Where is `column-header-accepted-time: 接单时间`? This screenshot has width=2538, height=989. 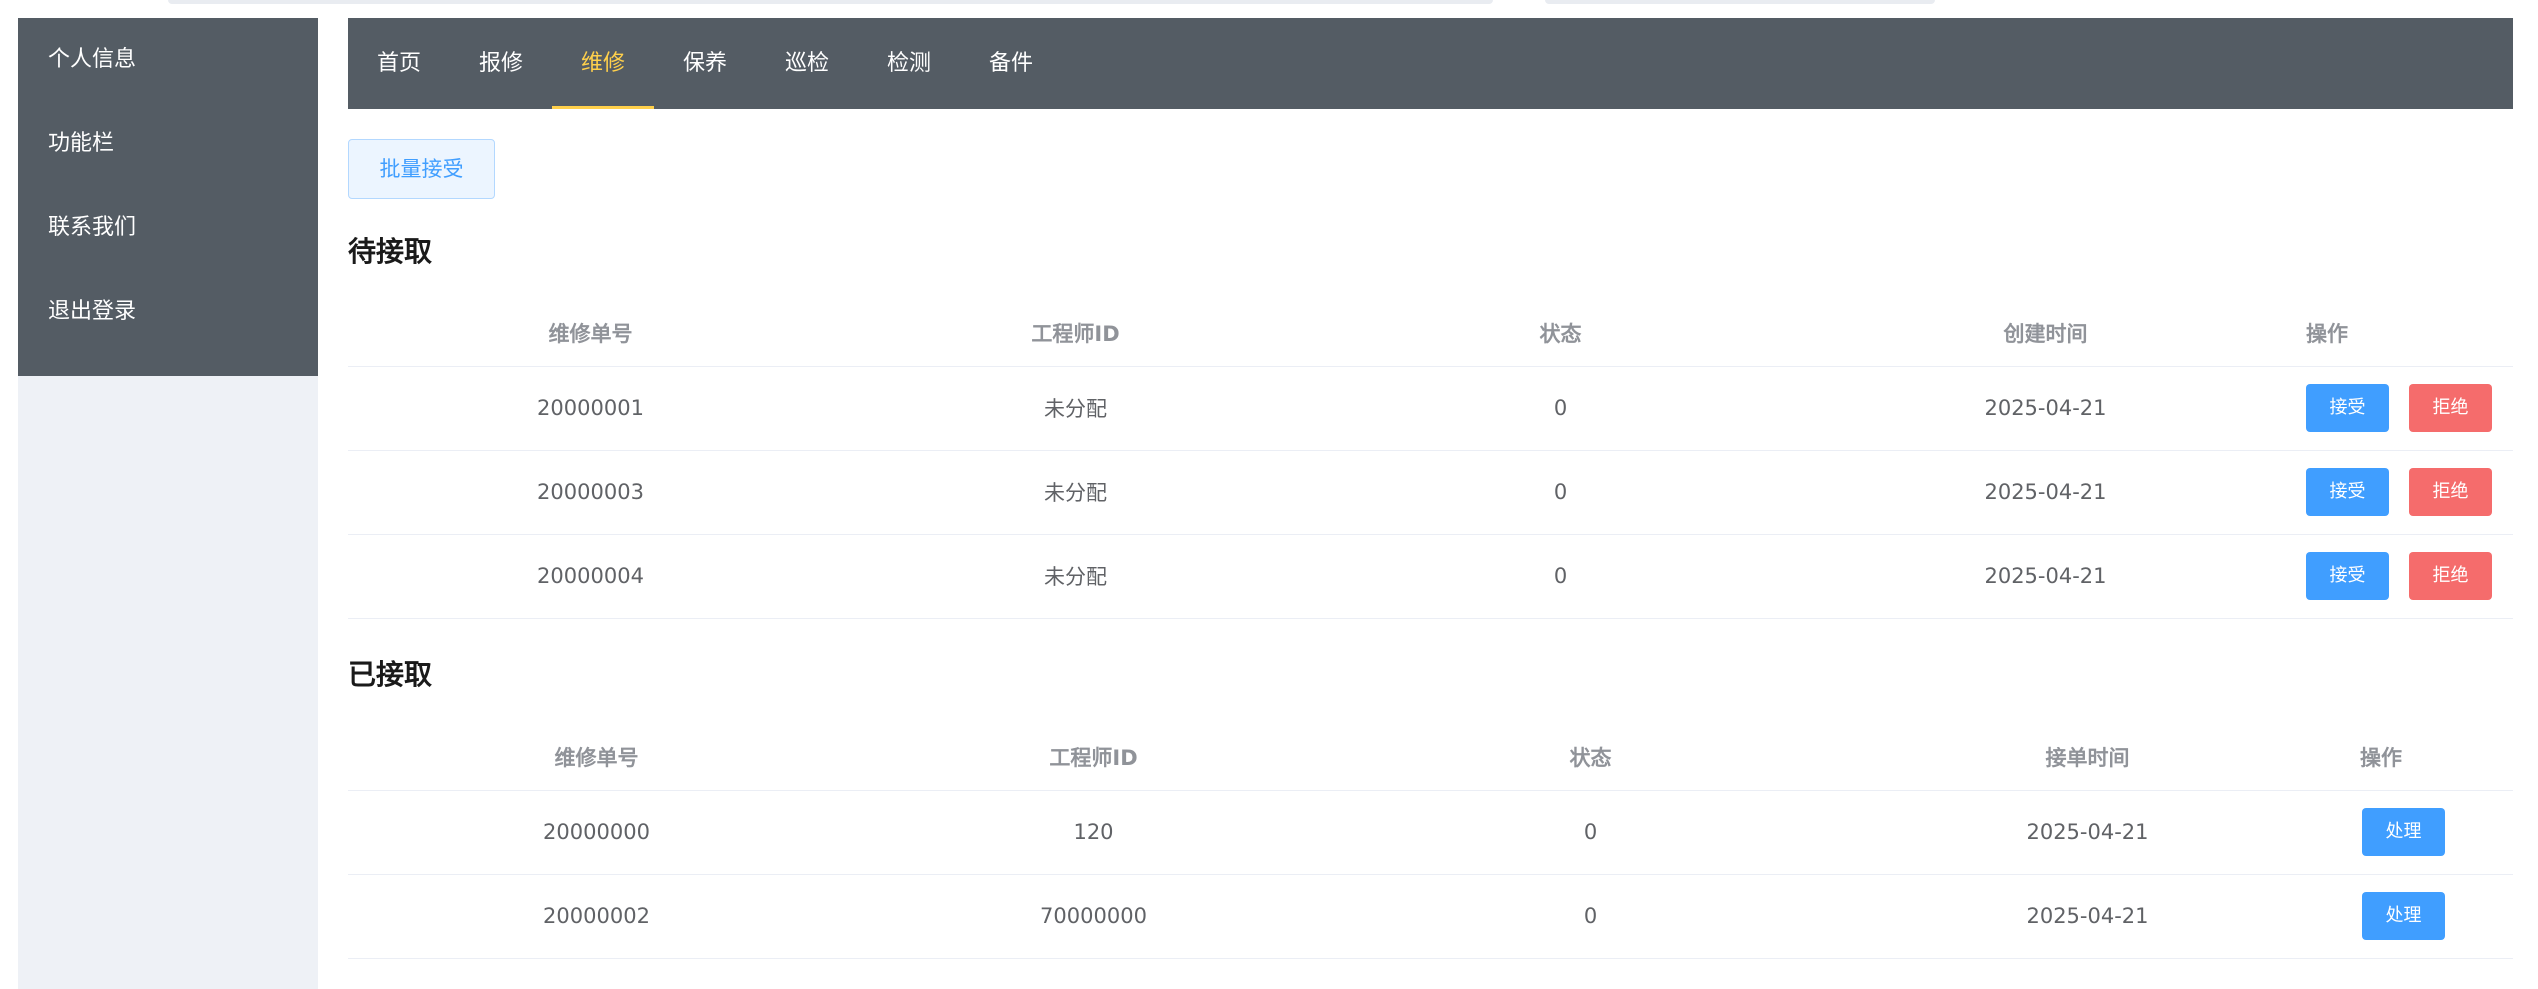
column-header-accepted-time: 接单时间 is located at coordinates (2087, 753).